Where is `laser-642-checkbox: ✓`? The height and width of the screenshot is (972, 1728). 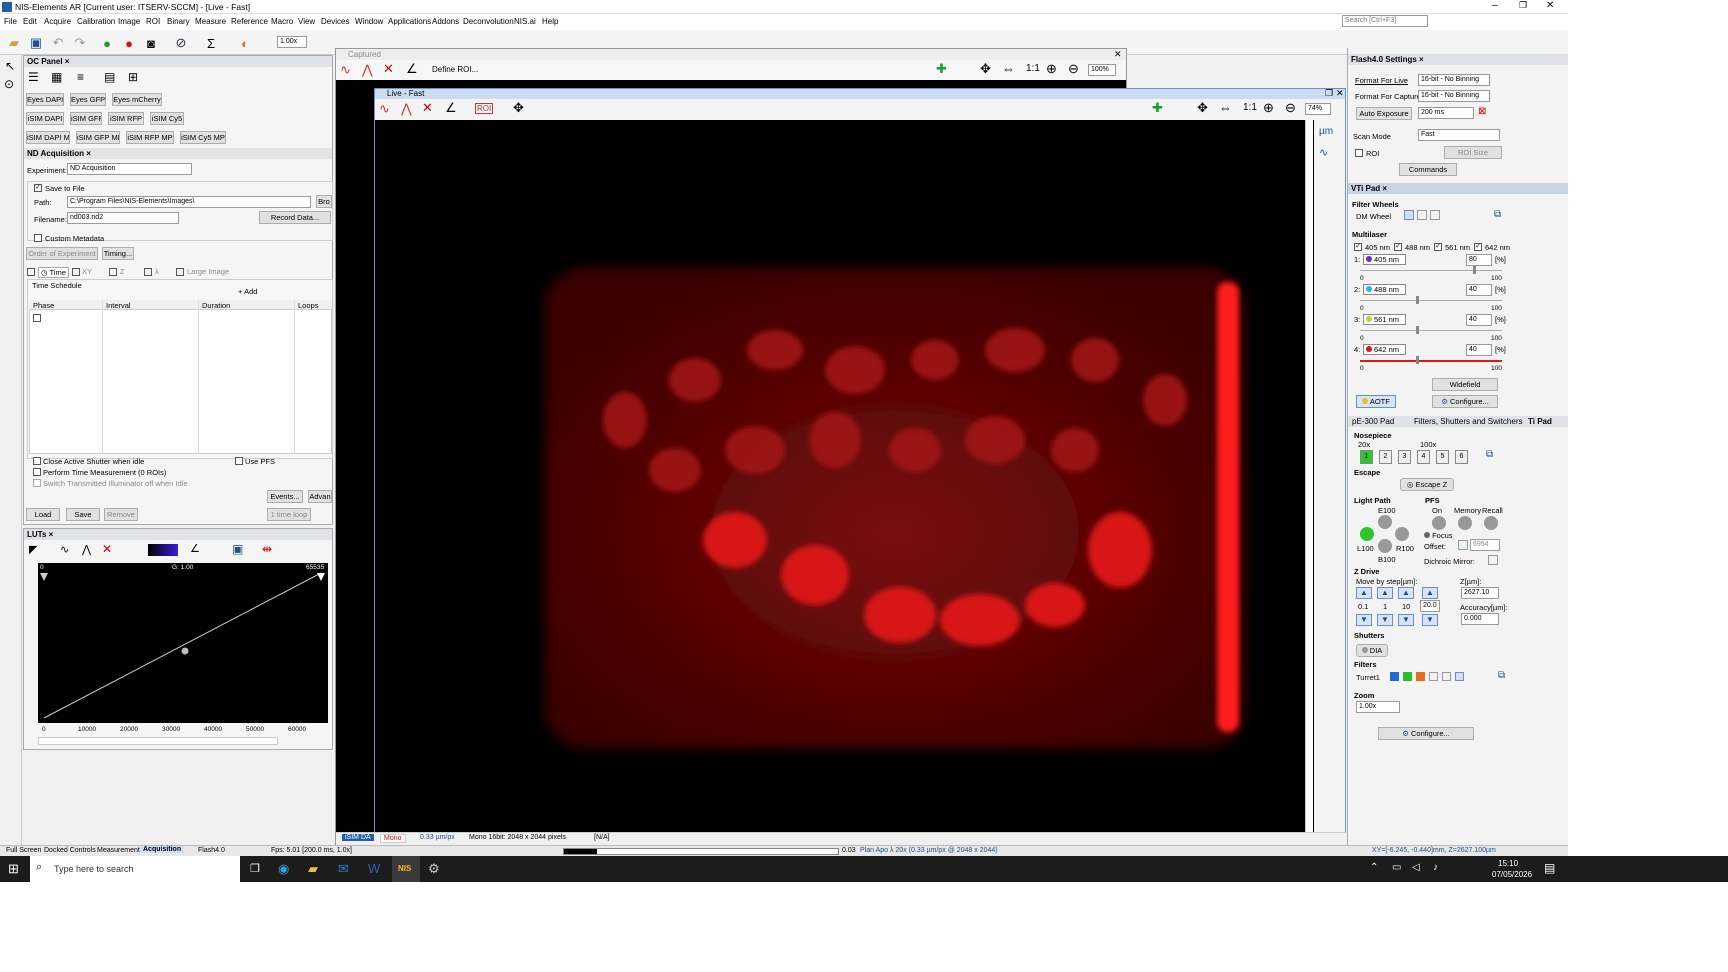
laser-642-checkbox: ✓ is located at coordinates (1478, 247).